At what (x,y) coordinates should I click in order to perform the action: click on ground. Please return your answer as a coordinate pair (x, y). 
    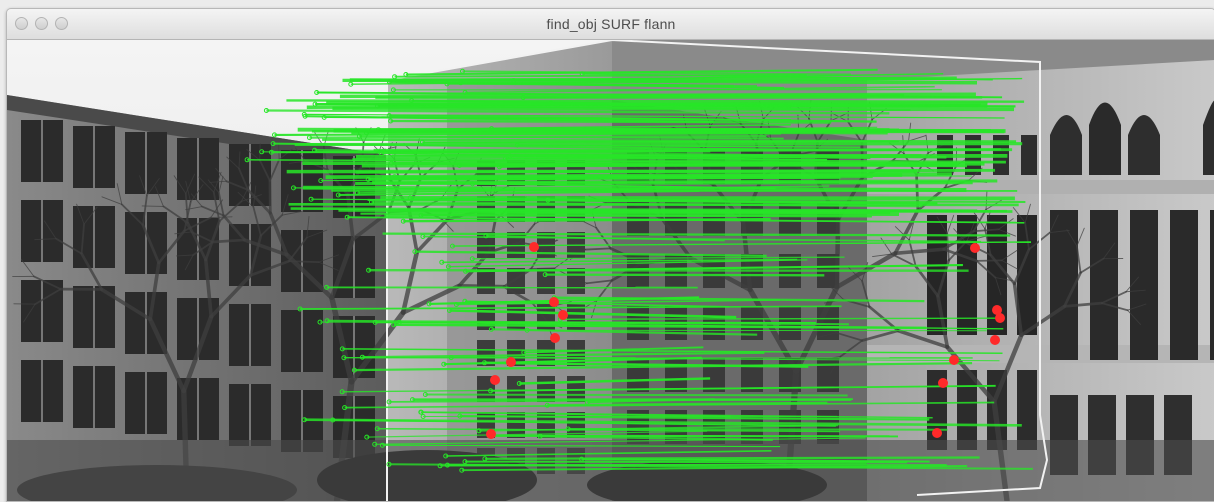
    Looking at the image, I should click on (610, 470).